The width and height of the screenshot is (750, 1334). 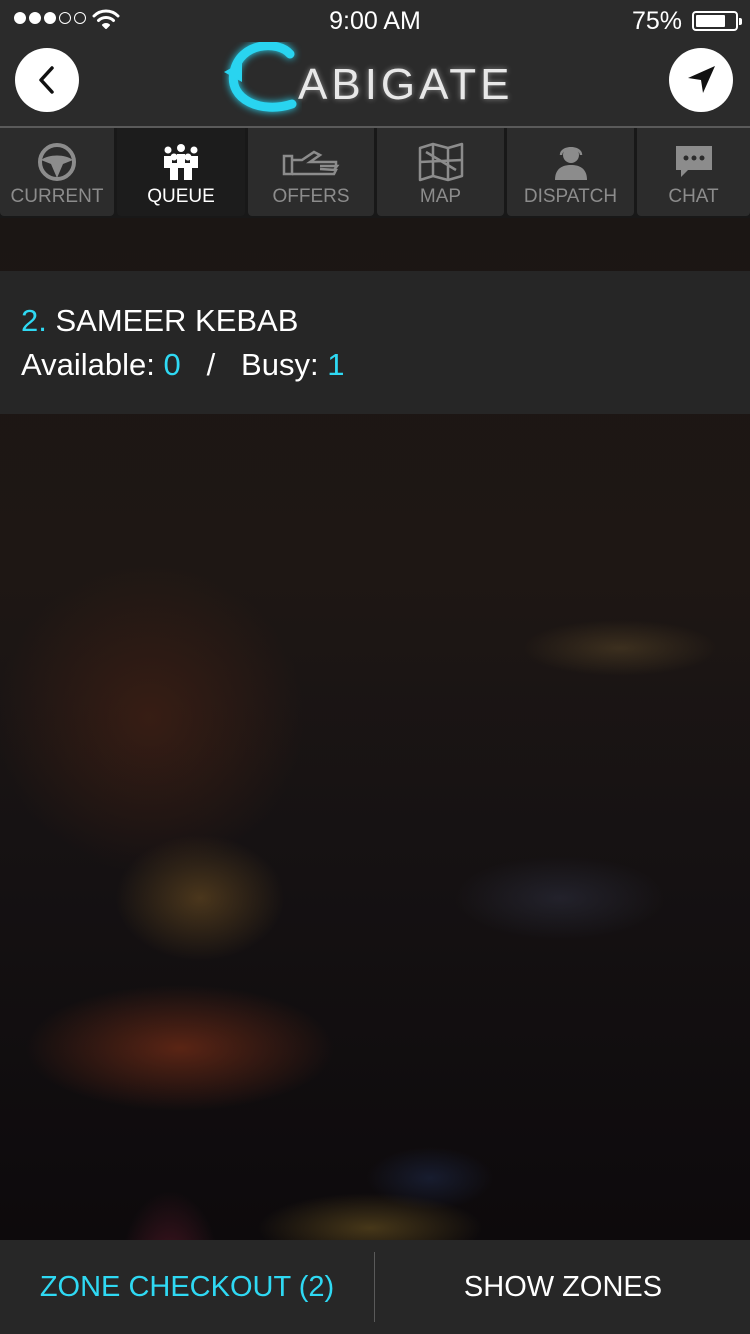 I want to click on tab-label: DISPATCH, so click(x=570, y=196).